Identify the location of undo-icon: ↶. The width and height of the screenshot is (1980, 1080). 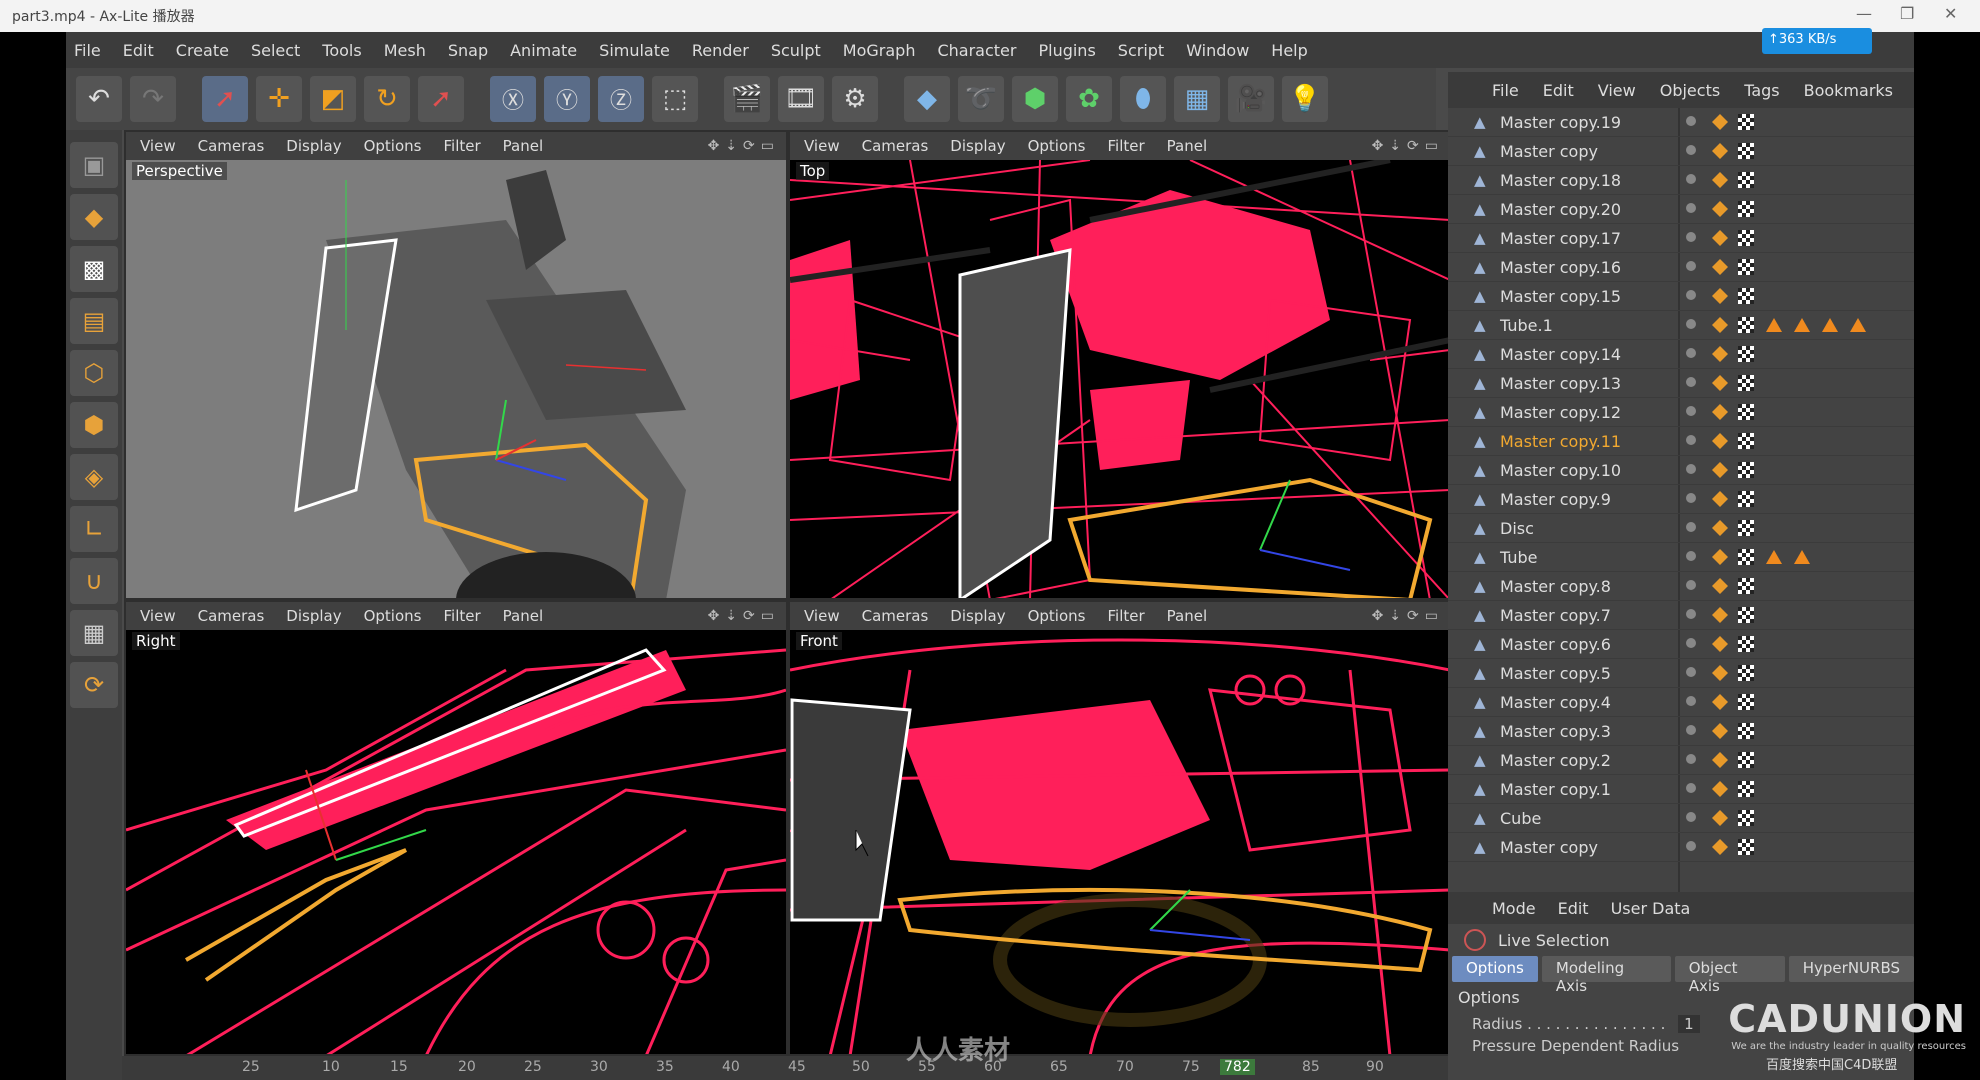
(99, 99).